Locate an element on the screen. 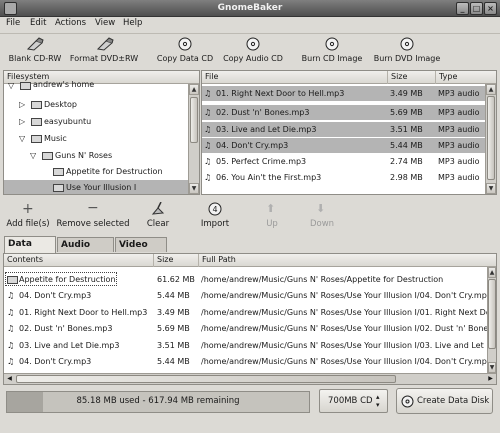 This screenshot has width=500, height=433. up-button: ⬆ Up is located at coordinates (272, 217).